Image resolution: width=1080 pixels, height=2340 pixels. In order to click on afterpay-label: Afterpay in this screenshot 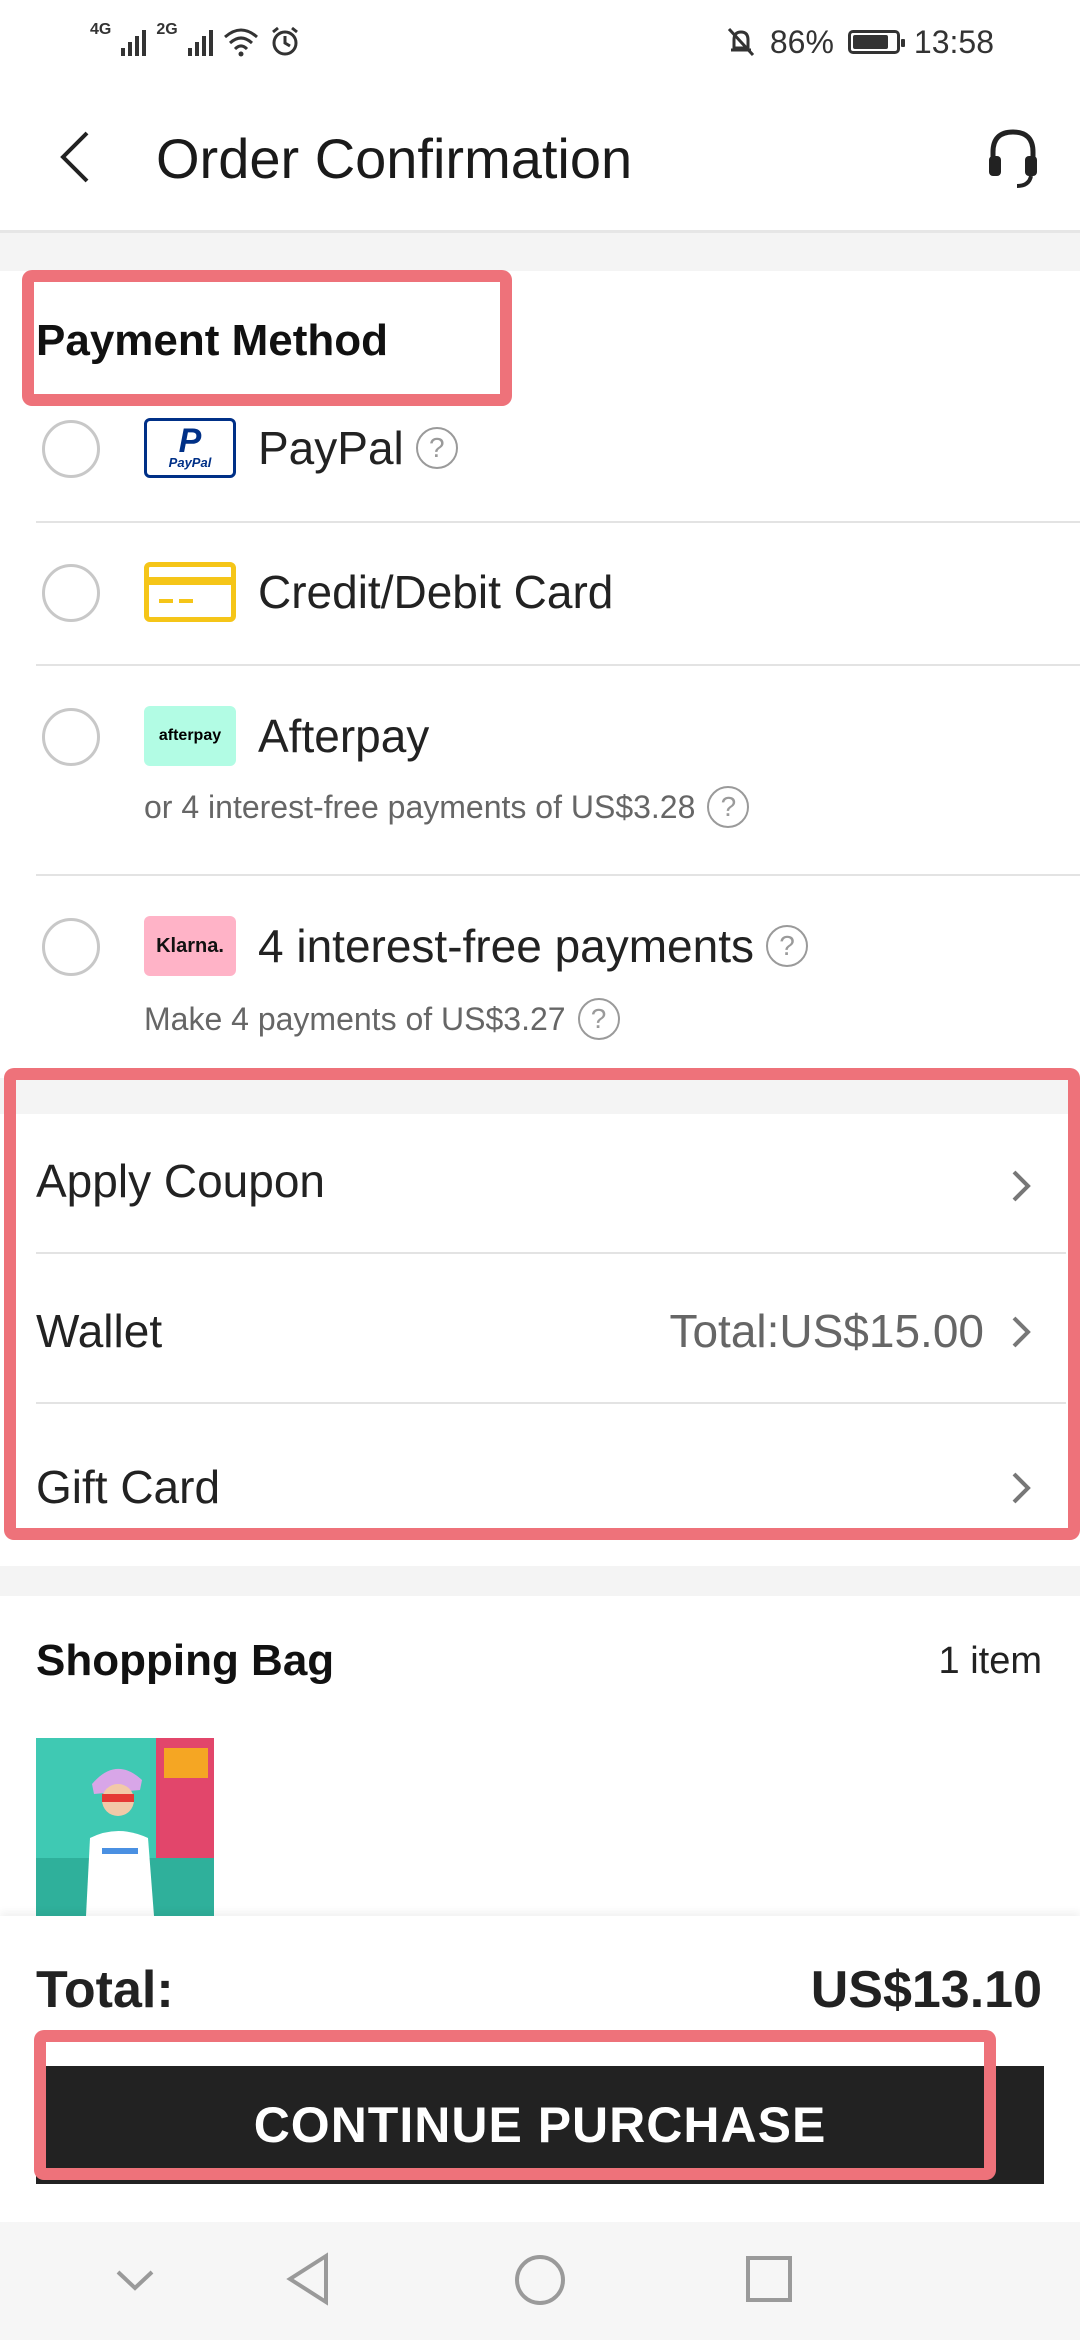, I will do `click(344, 736)`.